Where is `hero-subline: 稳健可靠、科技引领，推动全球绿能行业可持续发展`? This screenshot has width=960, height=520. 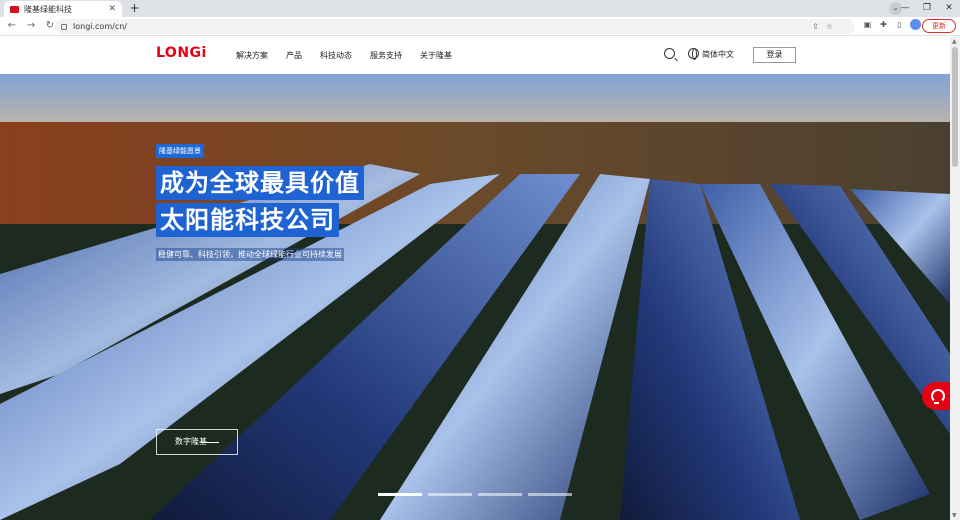 hero-subline: 稳健可靠、科技引领，推动全球绿能行业可持续发展 is located at coordinates (250, 254).